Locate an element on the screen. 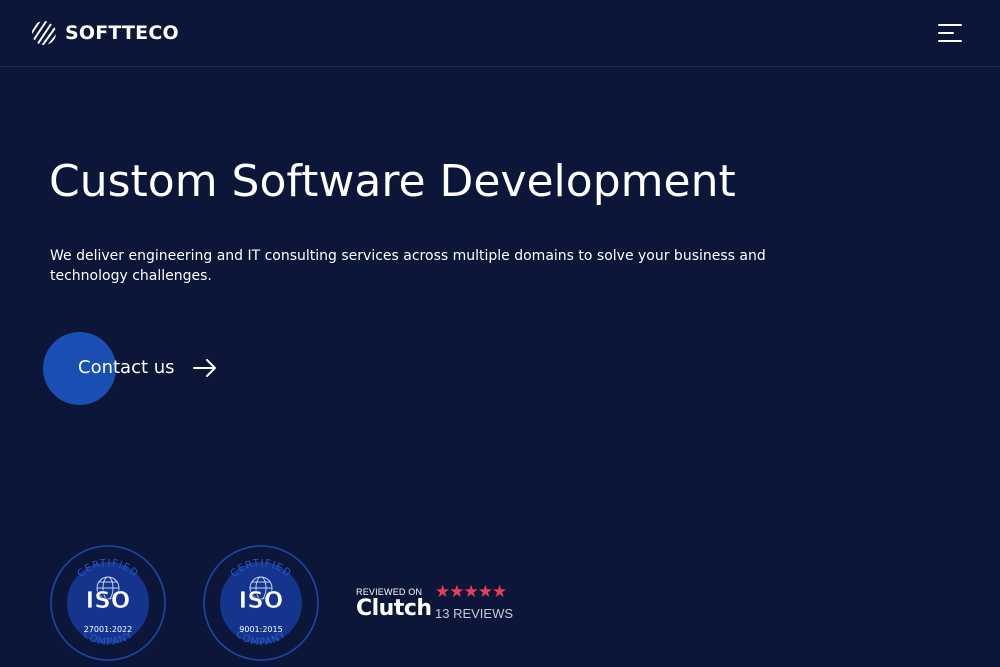  brand-logo: SOFTTECO is located at coordinates (105, 33).